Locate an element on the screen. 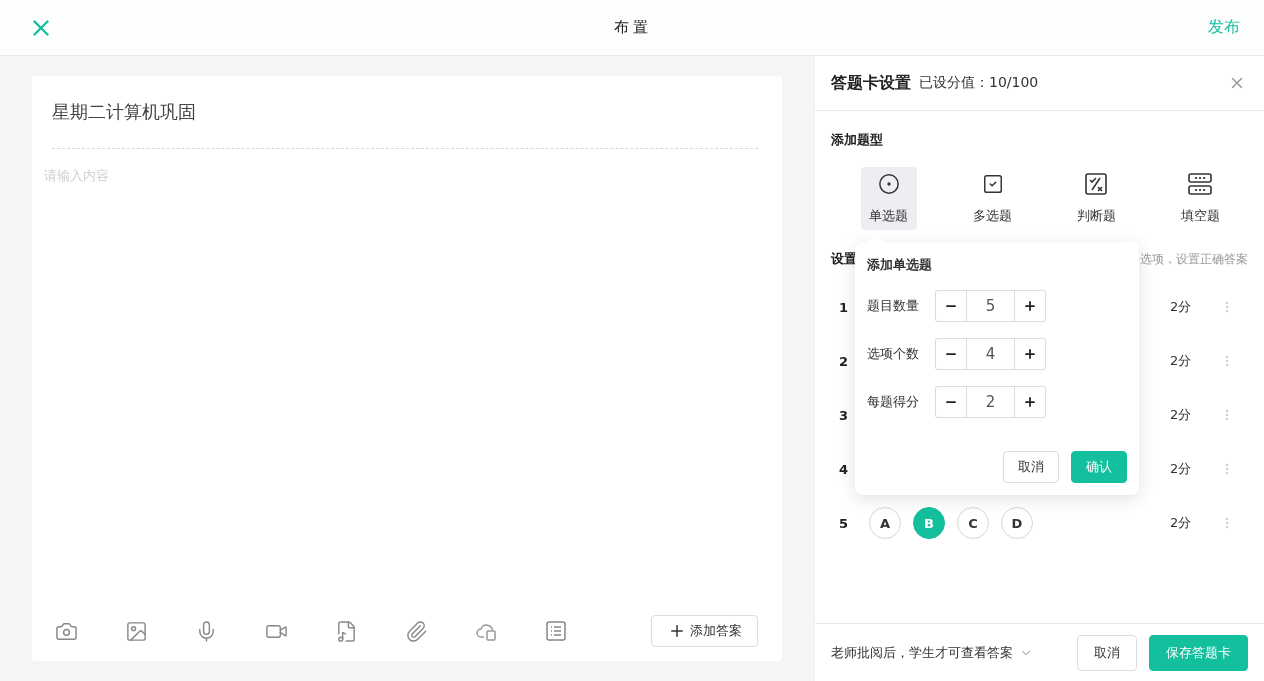 This screenshot has height=681, width=1264. paperclip-icon is located at coordinates (416, 631).